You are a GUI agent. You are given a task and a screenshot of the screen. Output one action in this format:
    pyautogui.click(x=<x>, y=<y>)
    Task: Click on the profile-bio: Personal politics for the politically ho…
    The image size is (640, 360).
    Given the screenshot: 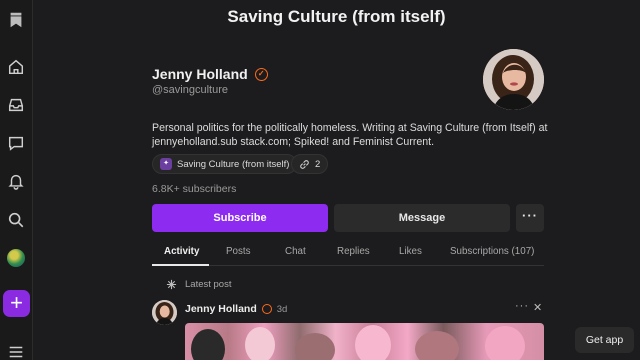 What is the action you would take?
    pyautogui.click(x=350, y=135)
    